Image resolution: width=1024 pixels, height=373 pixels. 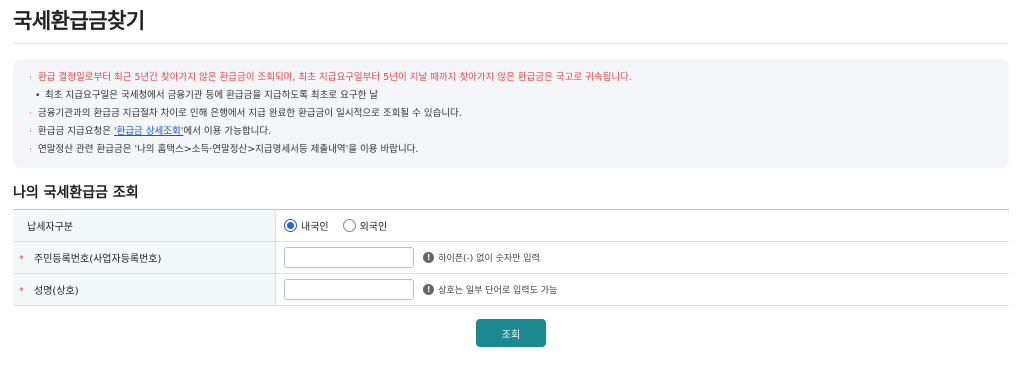 What do you see at coordinates (511, 43) in the screenshot?
I see `title-divider` at bounding box center [511, 43].